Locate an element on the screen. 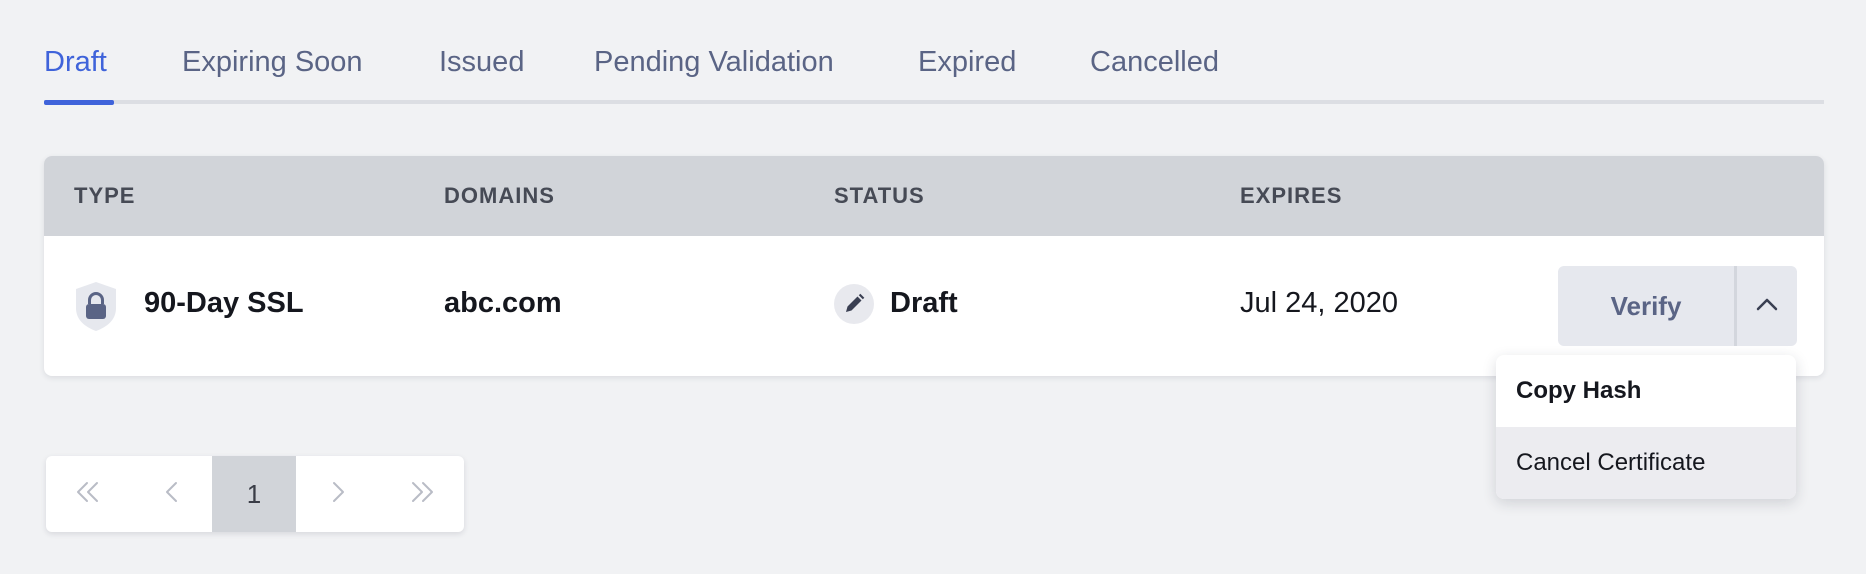  chevron-right-icon is located at coordinates (338, 494).